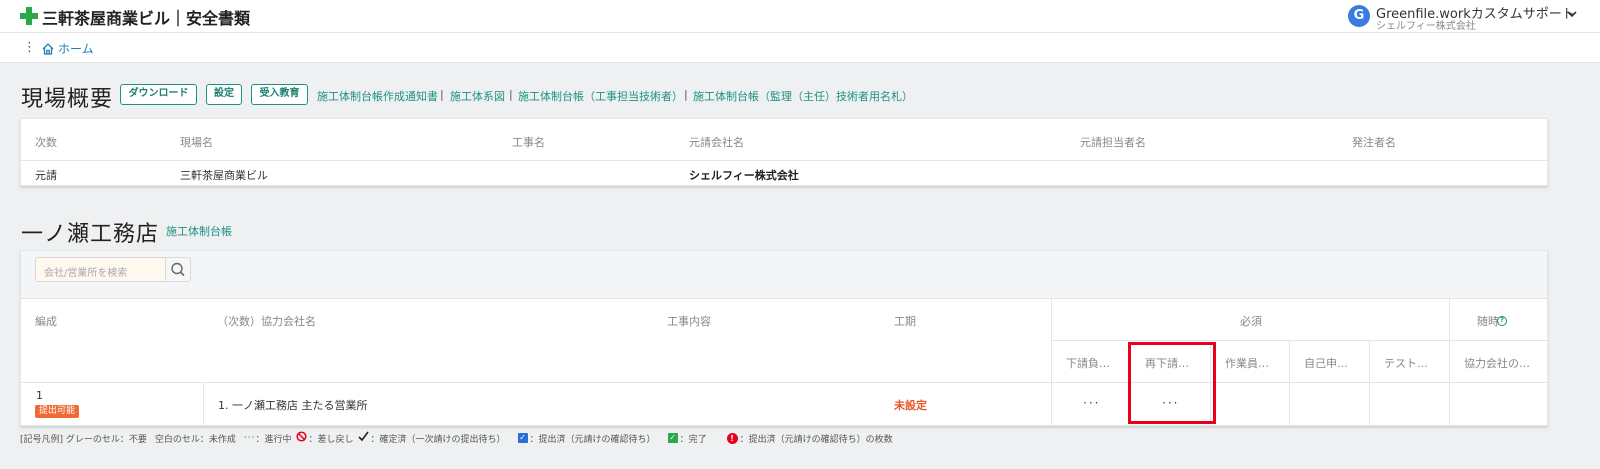  Describe the element at coordinates (100, 269) in the screenshot. I see `company-search-input: 会社/営業所を検索` at that location.